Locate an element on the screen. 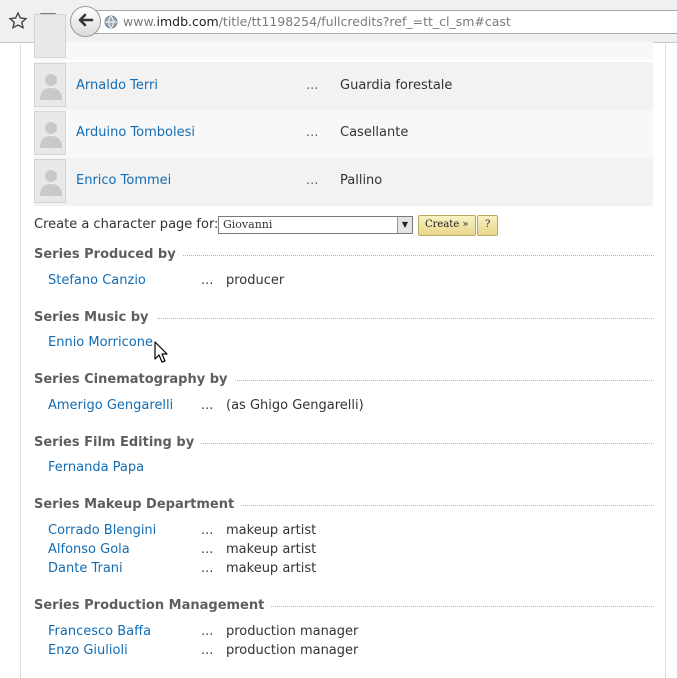 The height and width of the screenshot is (678, 677). chevron-down-icon: ▼ is located at coordinates (404, 225).